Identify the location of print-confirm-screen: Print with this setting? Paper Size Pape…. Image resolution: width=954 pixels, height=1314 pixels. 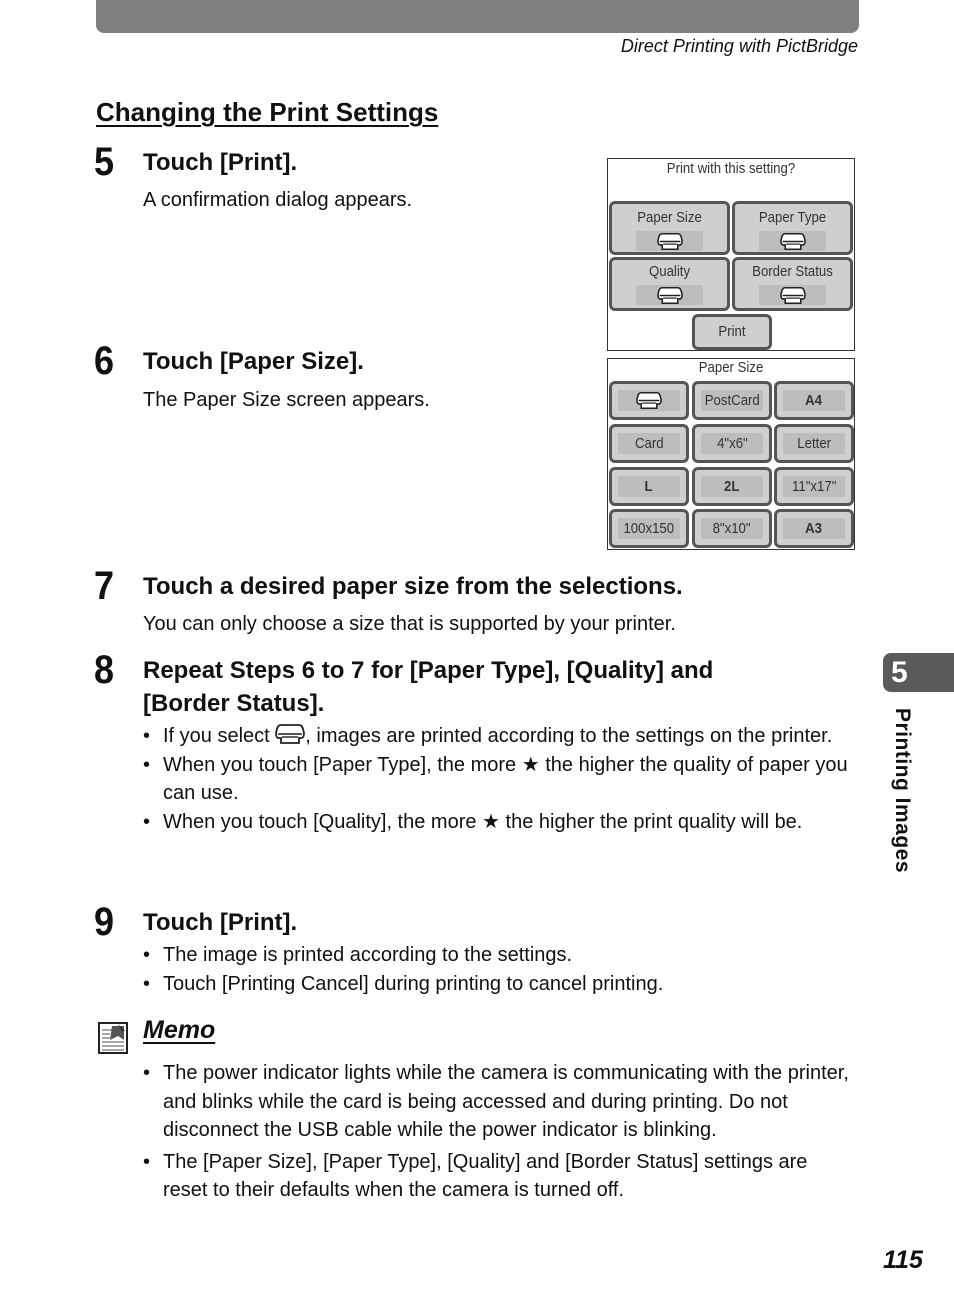
(731, 254).